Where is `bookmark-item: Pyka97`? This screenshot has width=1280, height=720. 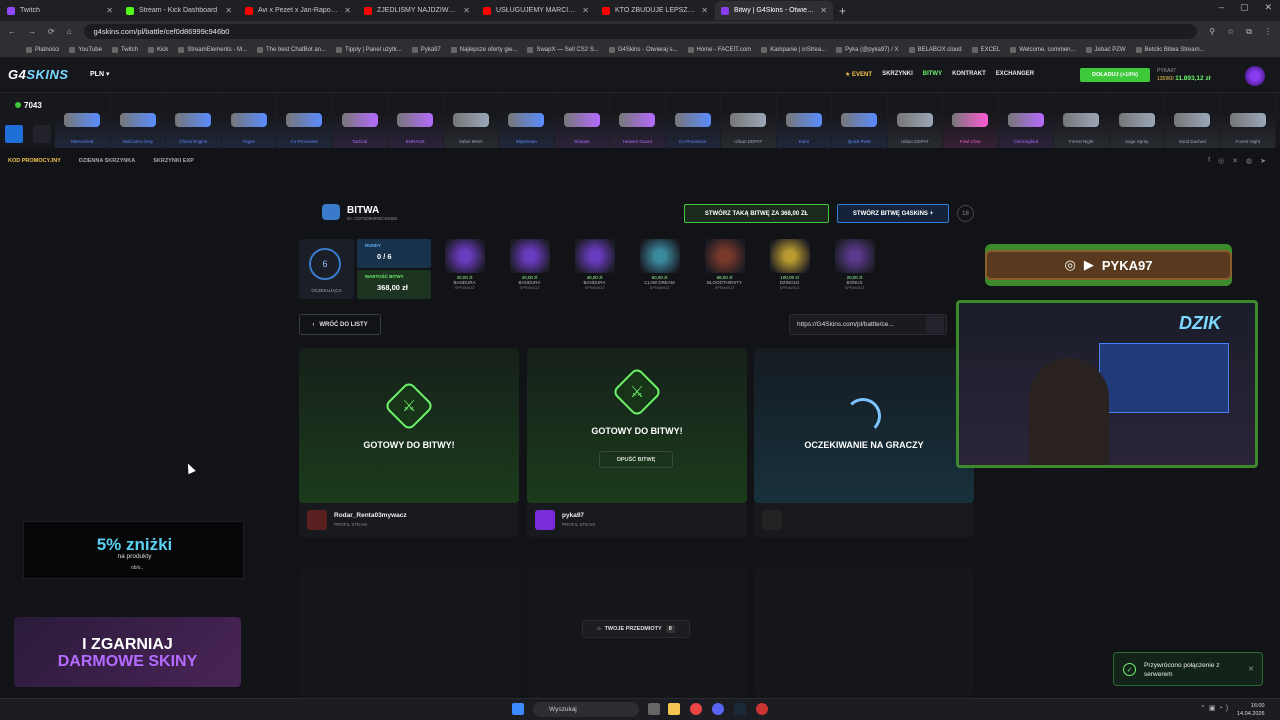 bookmark-item: Pyka97 is located at coordinates (426, 49).